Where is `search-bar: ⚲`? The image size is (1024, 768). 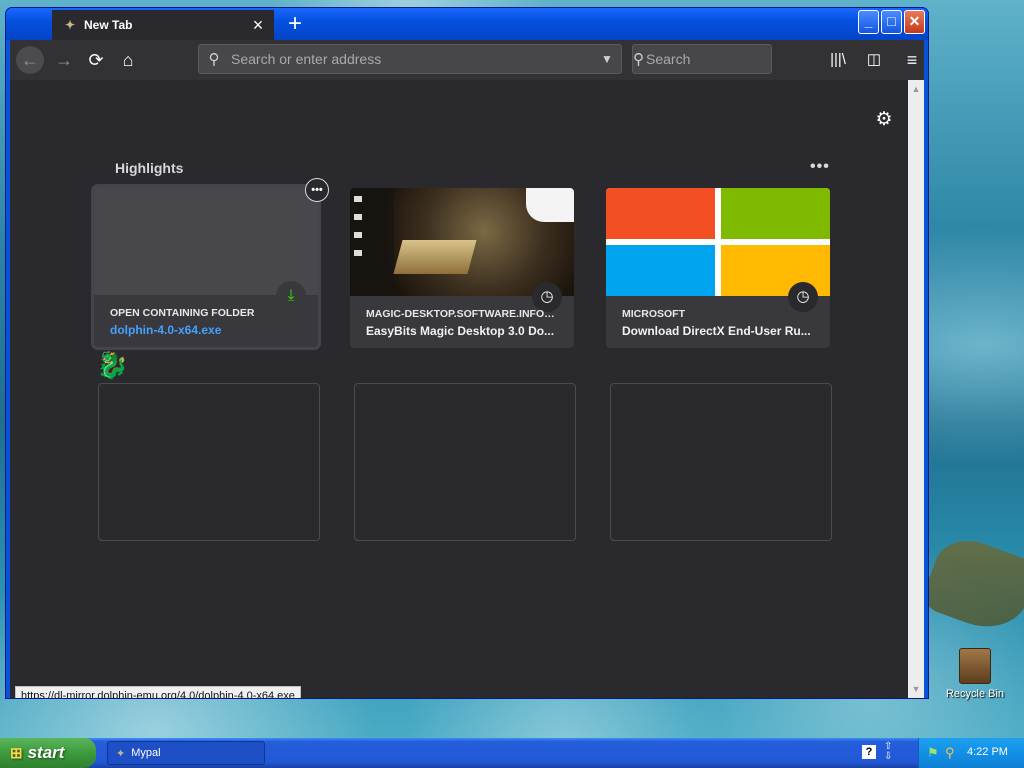 search-bar: ⚲ is located at coordinates (730, 59).